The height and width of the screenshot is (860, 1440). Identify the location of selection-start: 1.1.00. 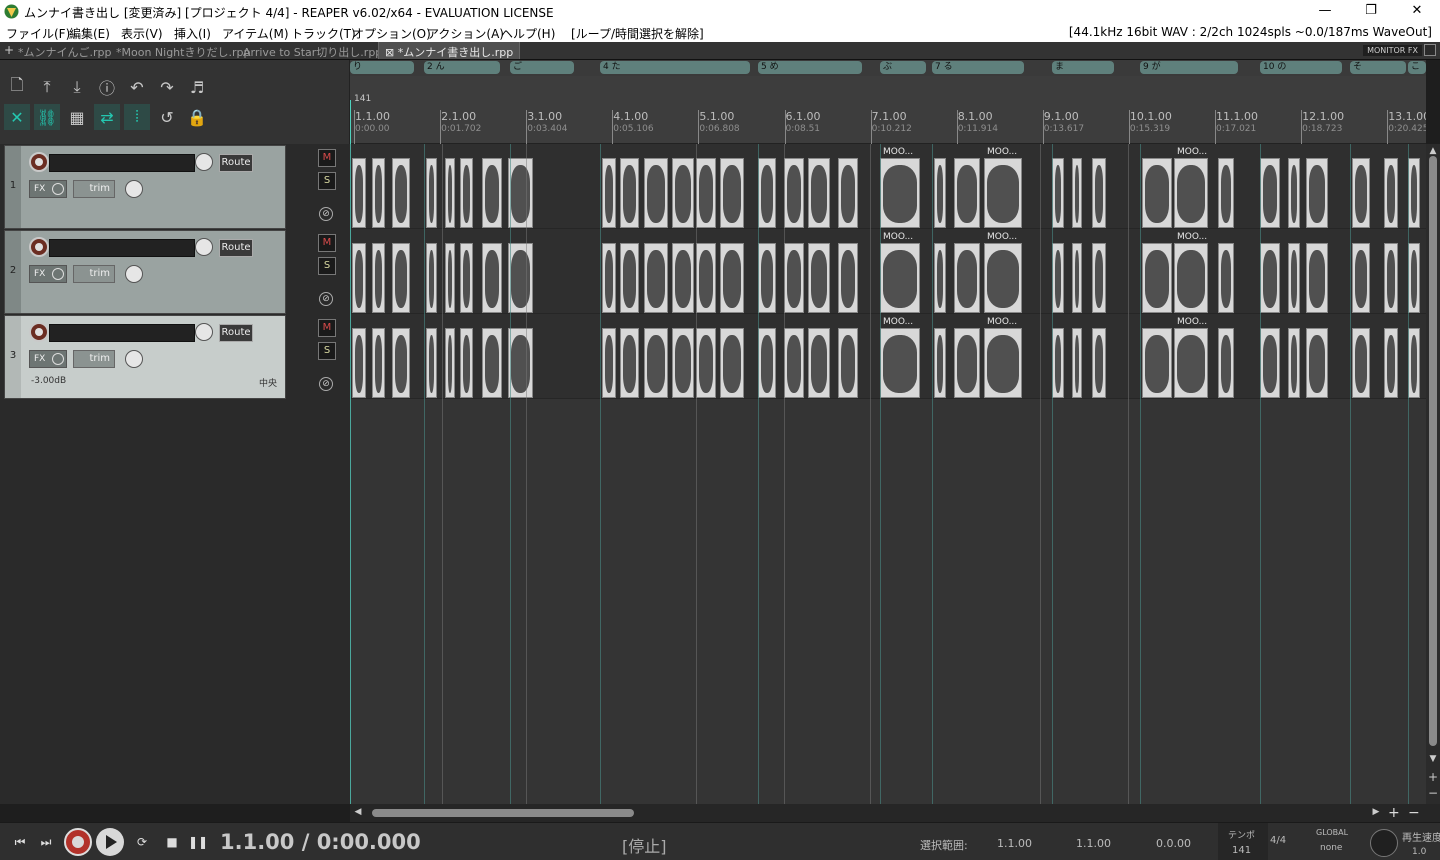
(1014, 843).